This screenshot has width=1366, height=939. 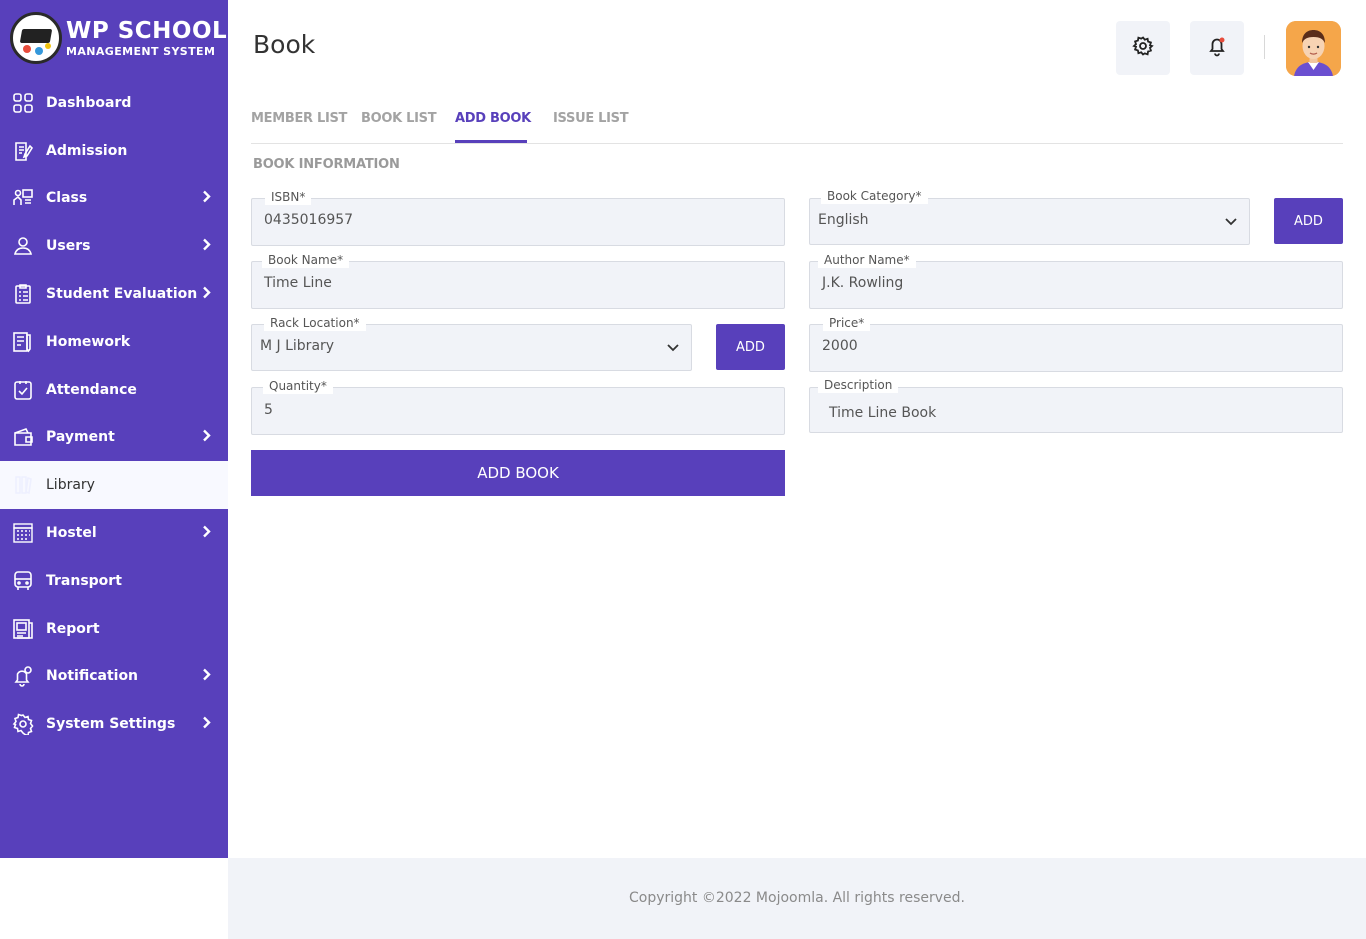 I want to click on report-icon, so click(x=23, y=629).